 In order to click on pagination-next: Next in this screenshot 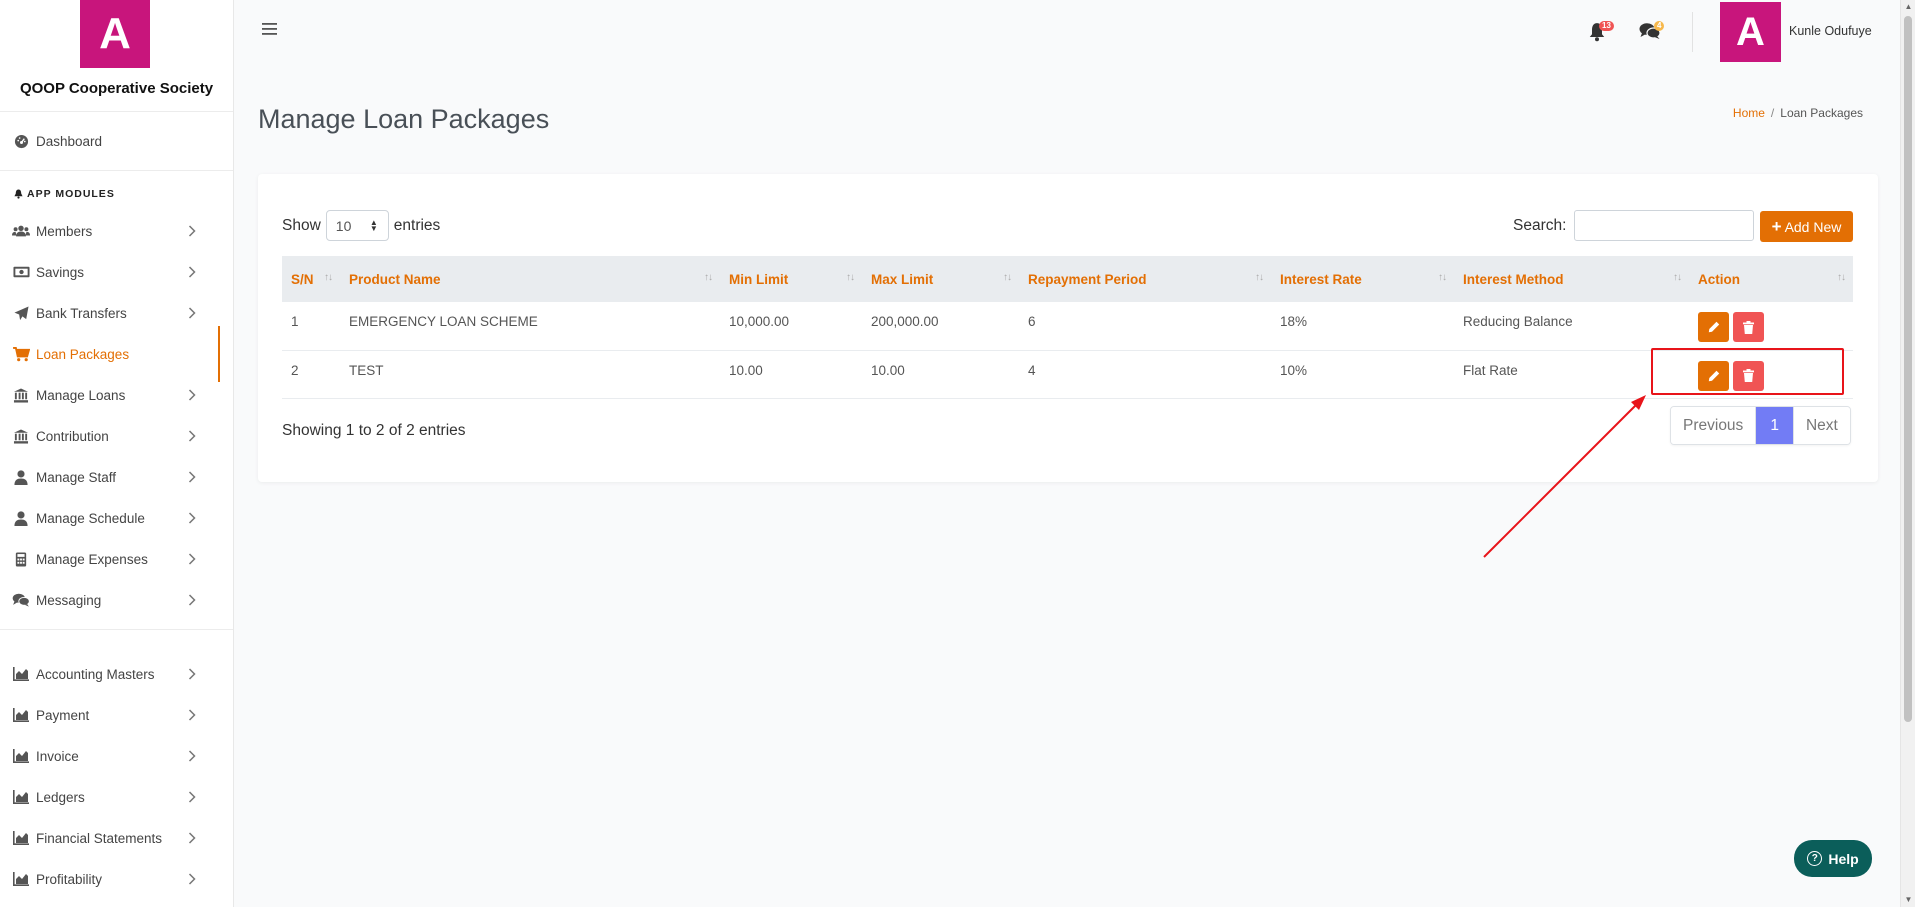, I will do `click(1821, 425)`.